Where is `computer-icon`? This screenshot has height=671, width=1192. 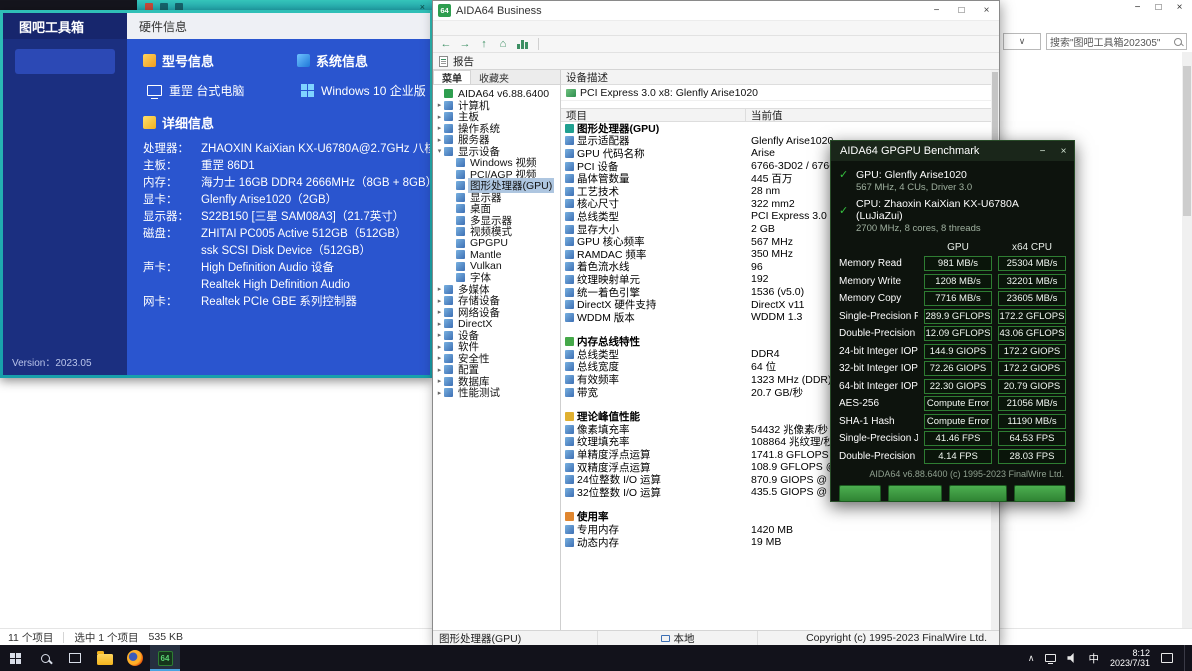
computer-icon is located at coordinates (665, 638).